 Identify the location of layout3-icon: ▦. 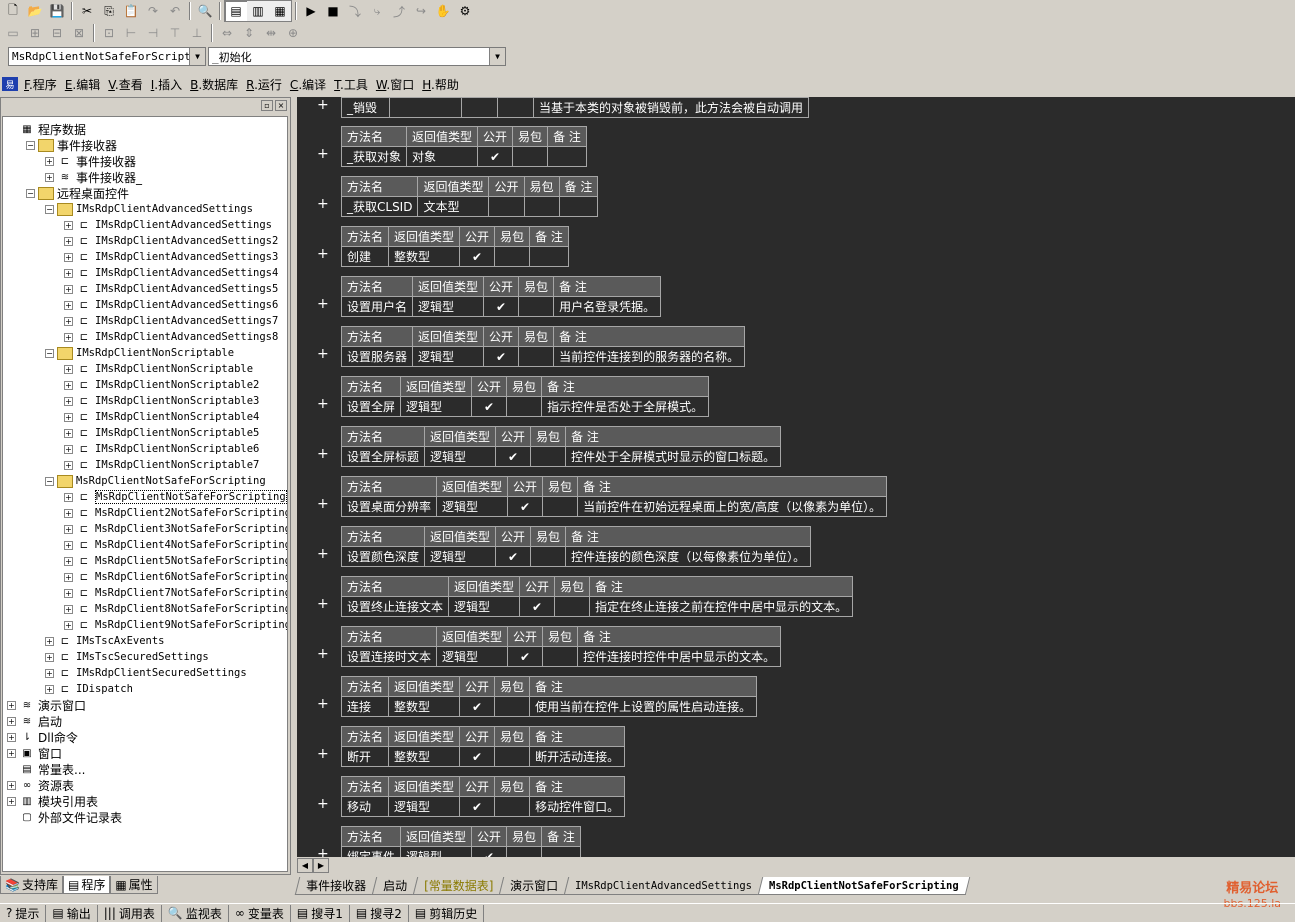
(280, 11).